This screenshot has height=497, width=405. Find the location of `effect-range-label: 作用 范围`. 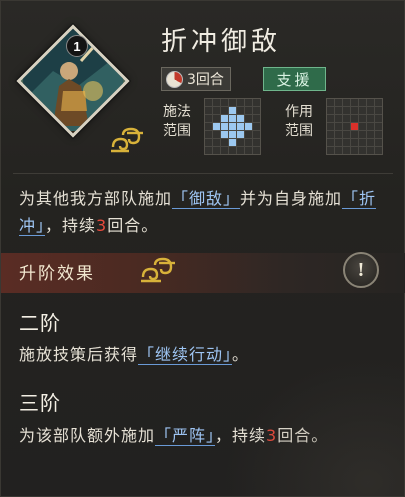

effect-range-label: 作用 范围 is located at coordinates (299, 121).